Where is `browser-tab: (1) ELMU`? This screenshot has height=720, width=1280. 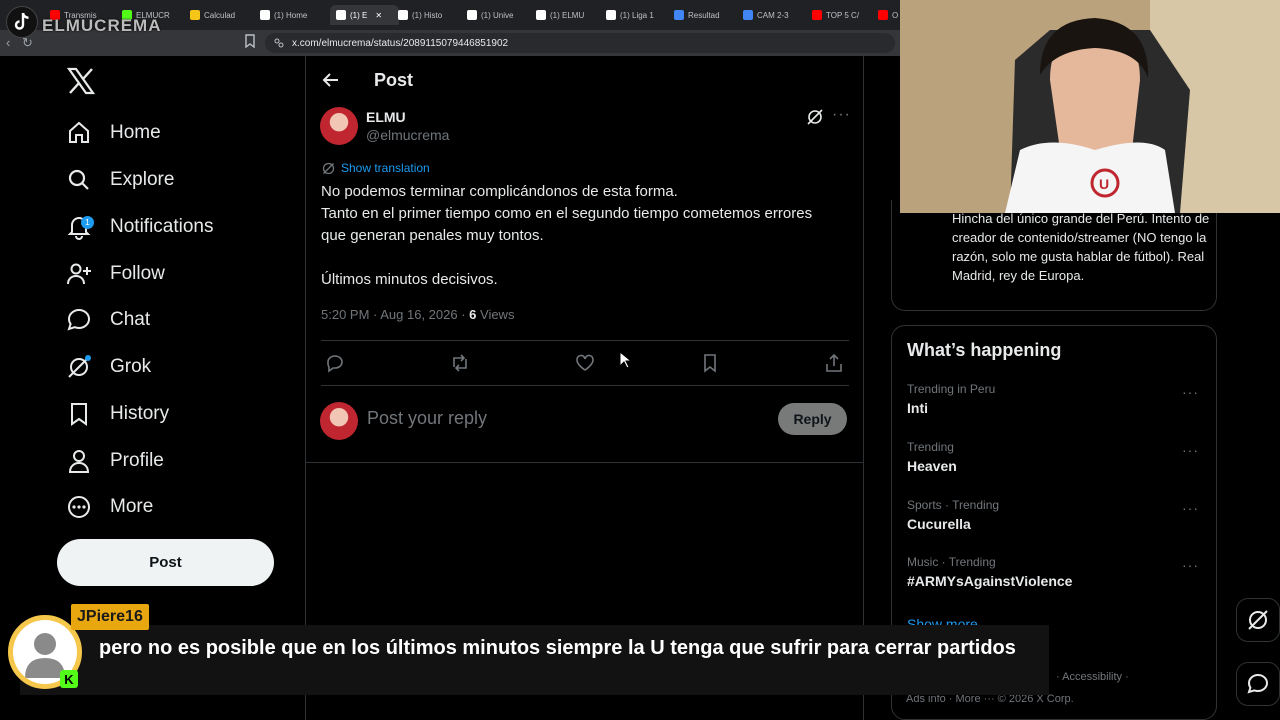
browser-tab: (1) ELMU is located at coordinates (567, 15).